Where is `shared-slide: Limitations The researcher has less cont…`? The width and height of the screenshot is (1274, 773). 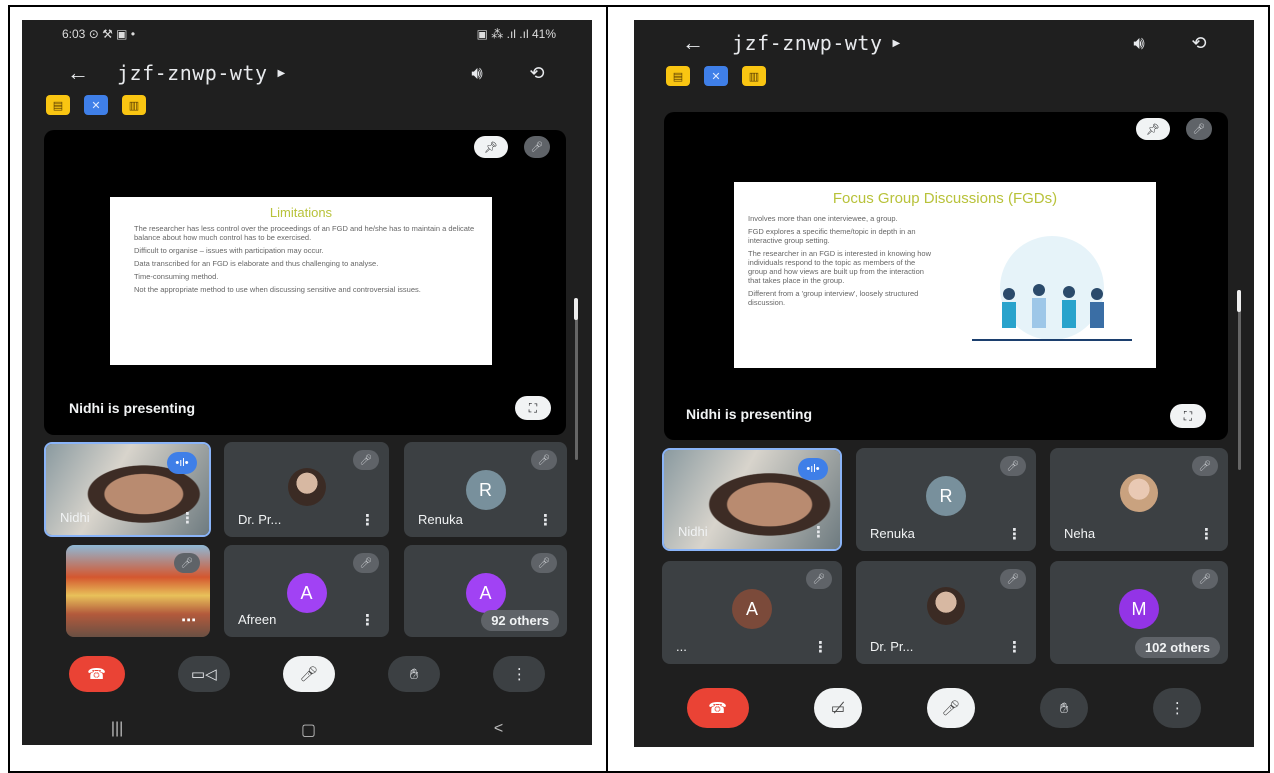 shared-slide: Limitations The researcher has less cont… is located at coordinates (301, 281).